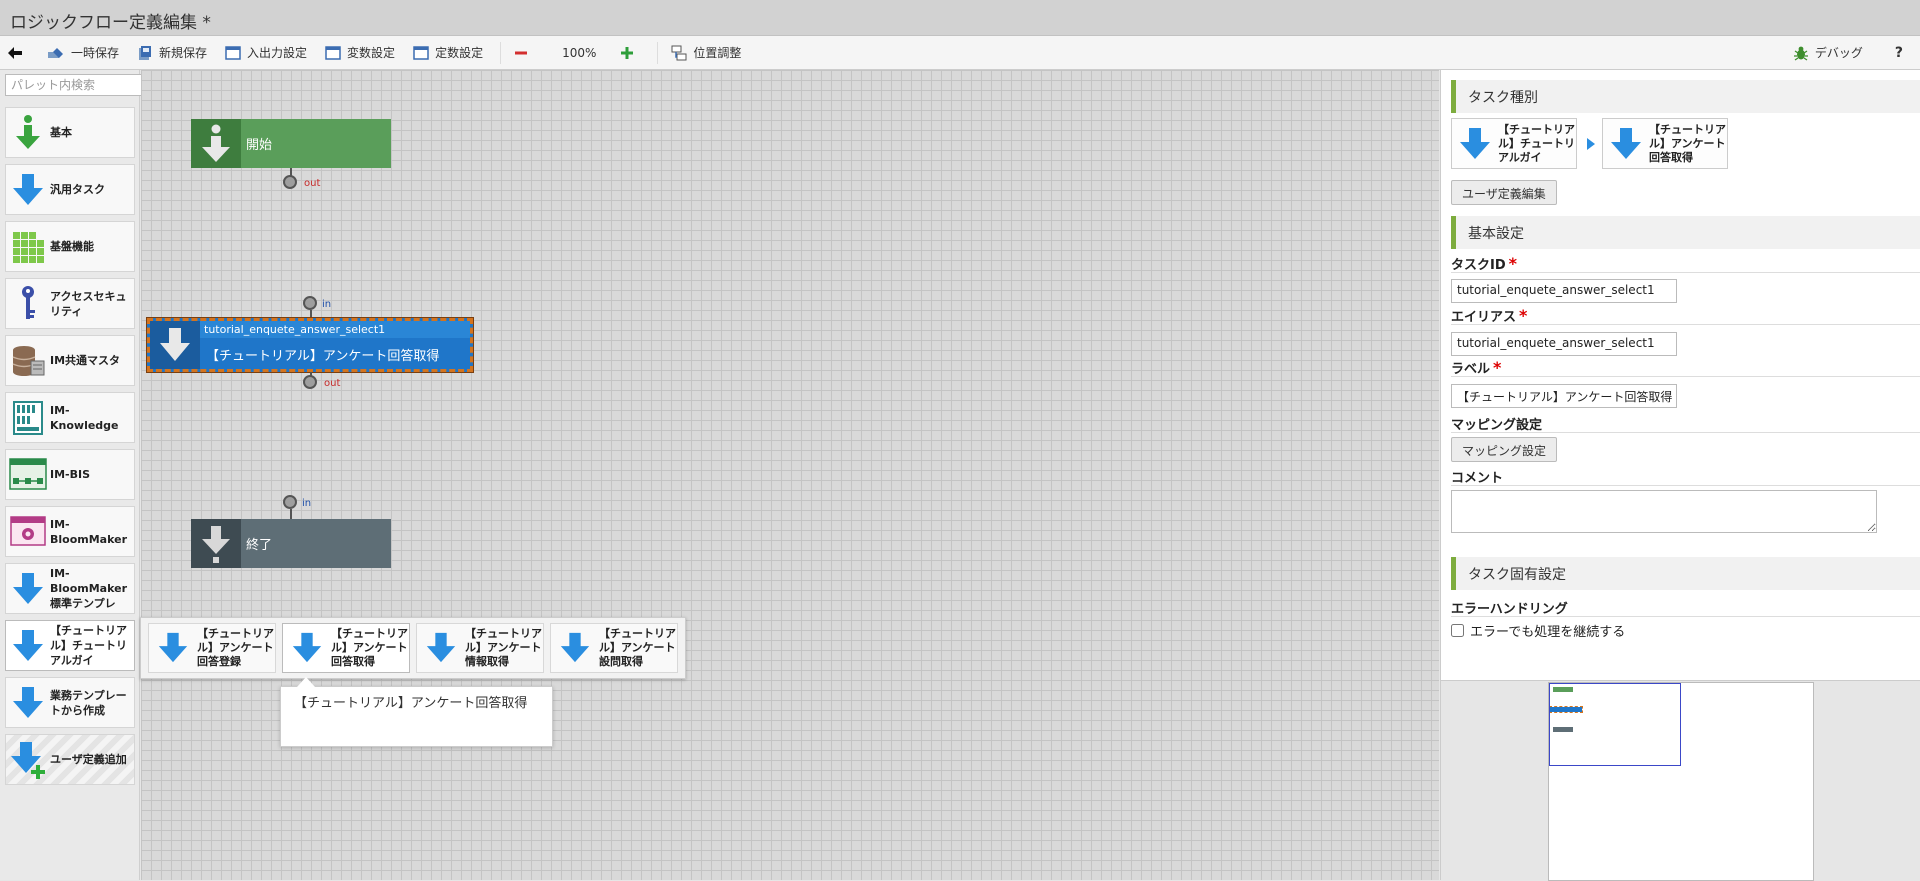 The image size is (1920, 881). What do you see at coordinates (28, 132) in the screenshot?
I see `basic-icon` at bounding box center [28, 132].